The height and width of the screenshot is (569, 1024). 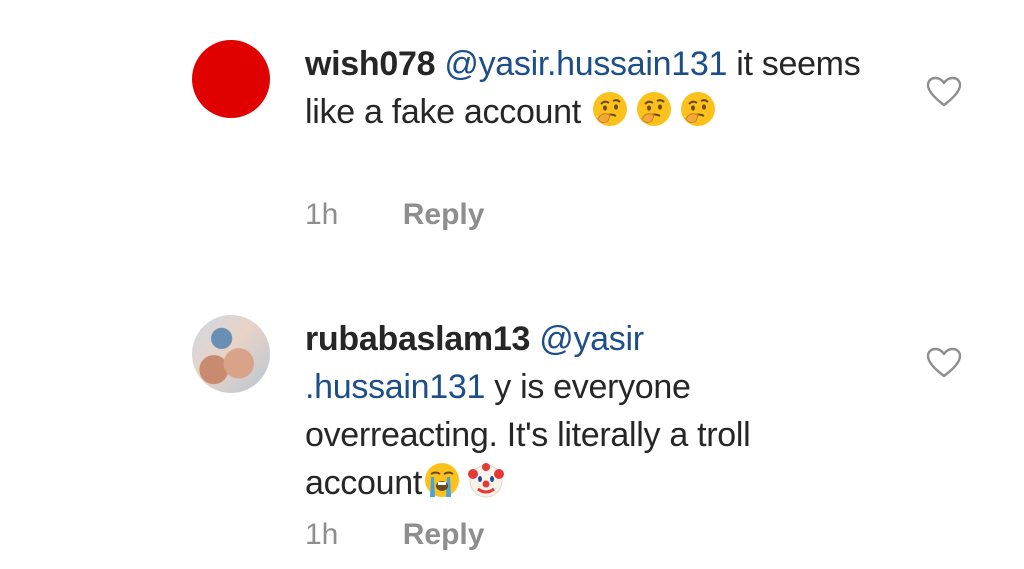 I want to click on comment-username: rubabaslam13, so click(x=417, y=339).